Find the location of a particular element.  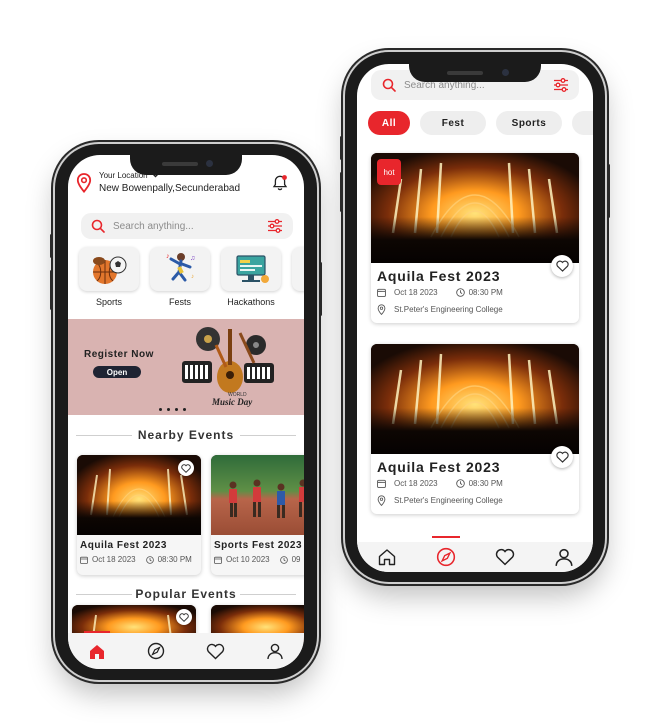

nearby-event-card: Aquila Fest 2023 Oct 18 2023 08:30 PM is located at coordinates (139, 515).